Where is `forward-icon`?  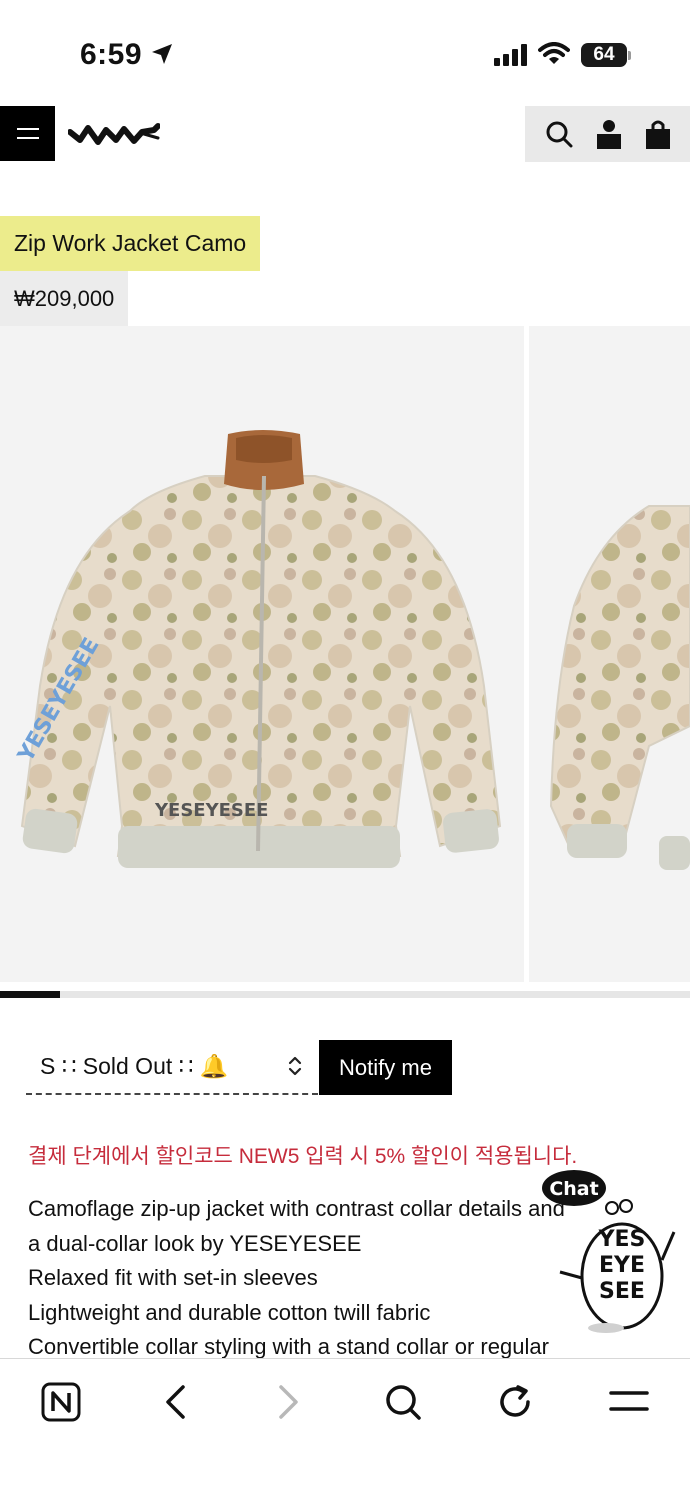 forward-icon is located at coordinates (288, 1402).